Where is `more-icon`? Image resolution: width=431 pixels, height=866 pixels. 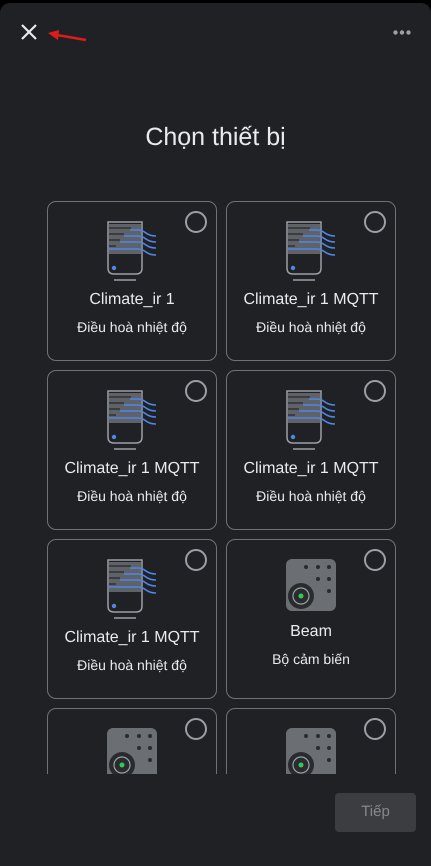 more-icon is located at coordinates (402, 32).